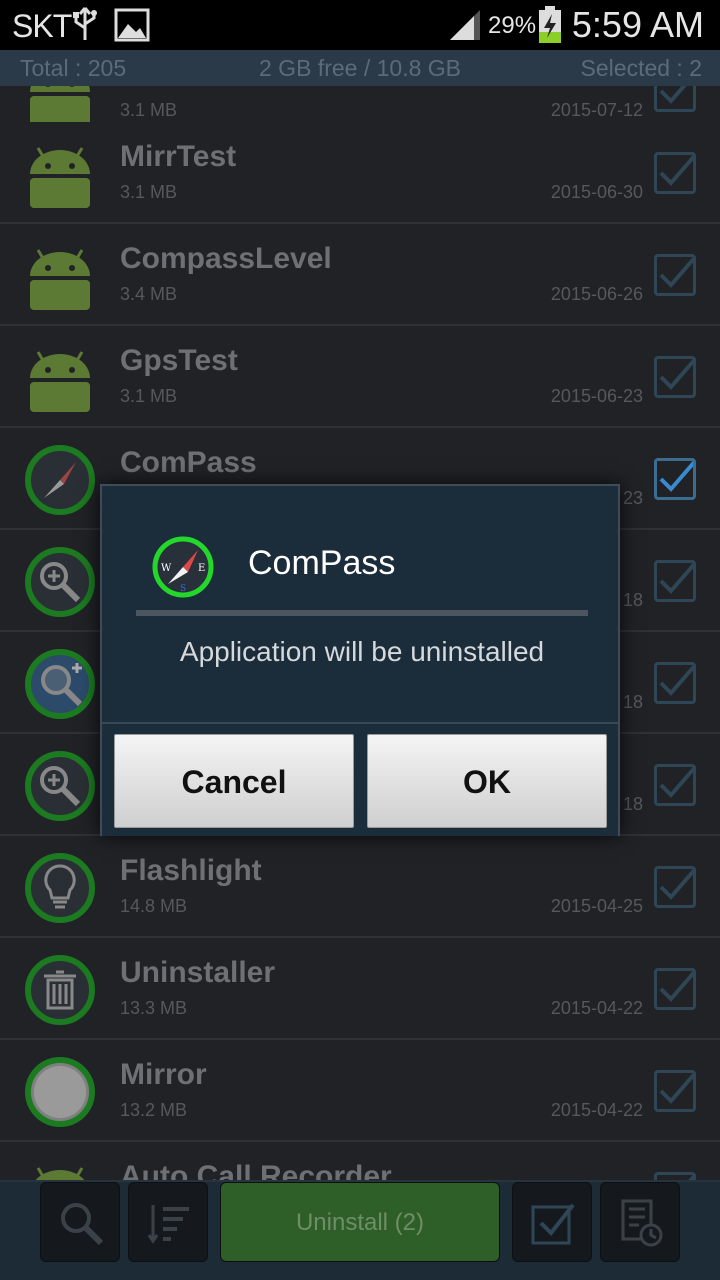 Image resolution: width=720 pixels, height=1280 pixels. I want to click on app-list-item: CompassLevel 3.4 MB 2015-06-26, so click(360, 275).